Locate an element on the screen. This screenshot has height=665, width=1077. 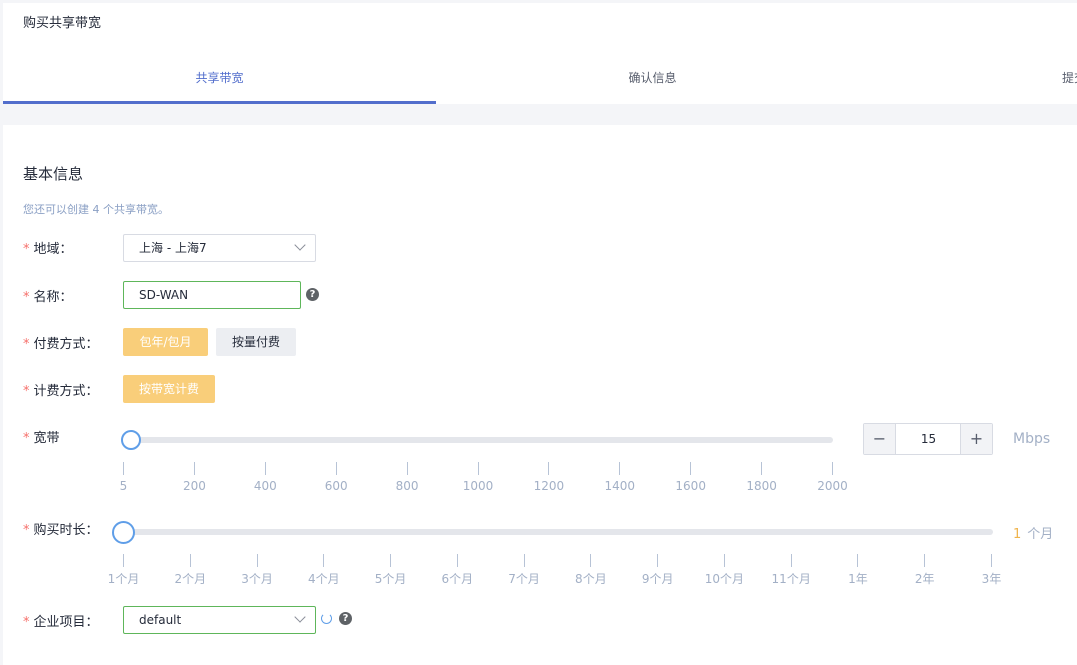
project-value: default is located at coordinates (160, 620).